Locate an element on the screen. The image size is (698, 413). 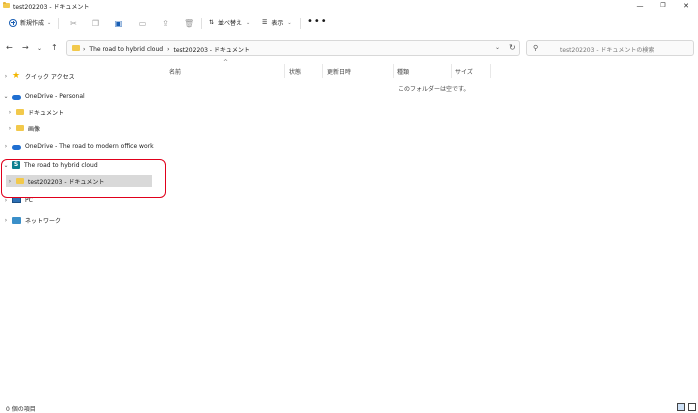
column-header-type: 種類 is located at coordinates (403, 71).